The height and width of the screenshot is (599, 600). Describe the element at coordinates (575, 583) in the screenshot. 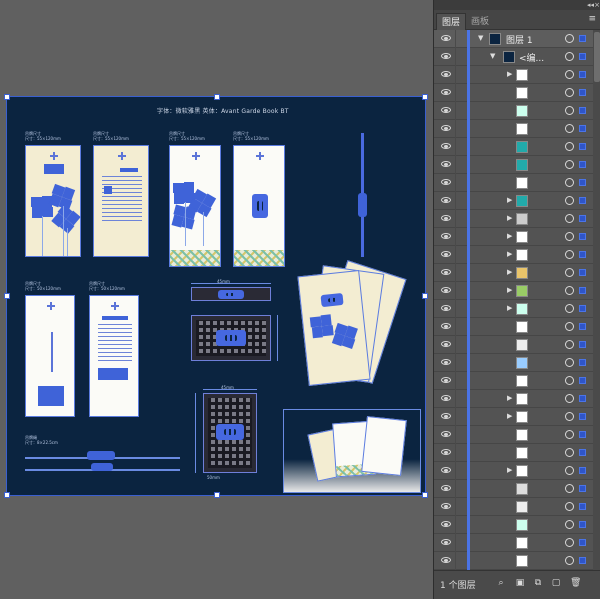

I see `trash-icon: 🗑` at that location.